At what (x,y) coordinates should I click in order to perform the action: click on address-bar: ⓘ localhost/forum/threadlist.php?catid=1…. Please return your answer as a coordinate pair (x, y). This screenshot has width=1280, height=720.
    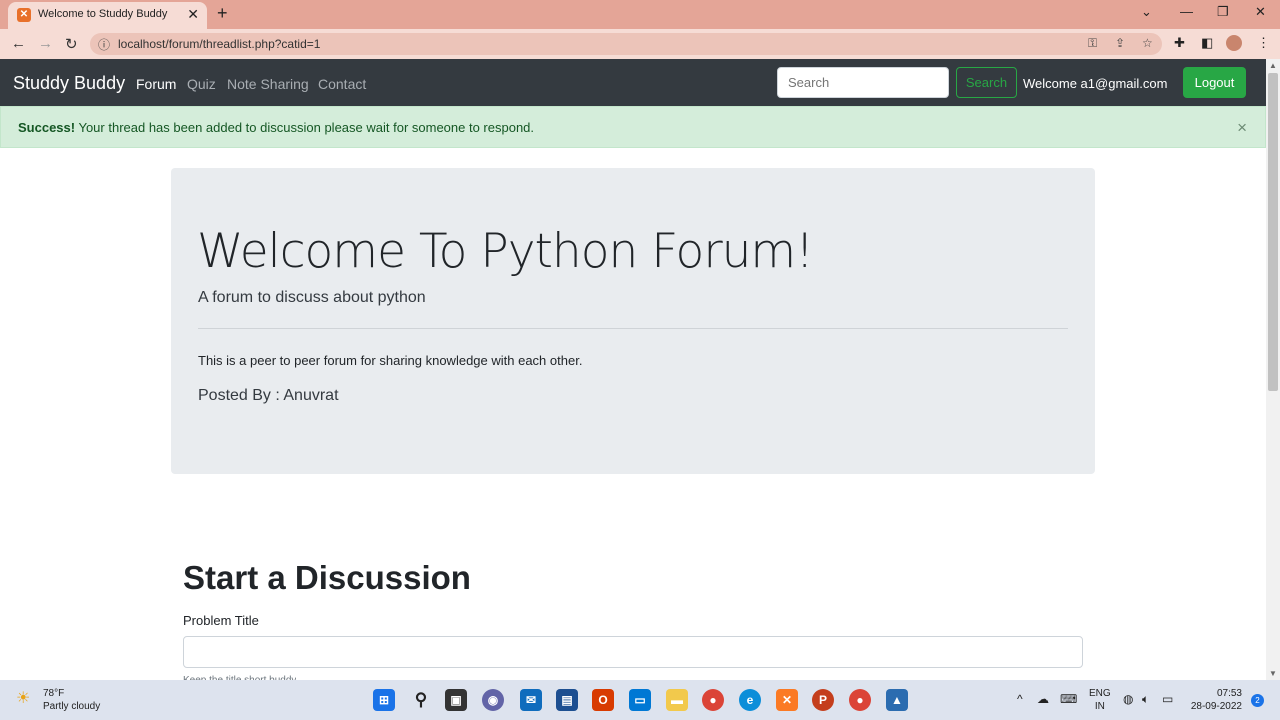
    Looking at the image, I should click on (626, 44).